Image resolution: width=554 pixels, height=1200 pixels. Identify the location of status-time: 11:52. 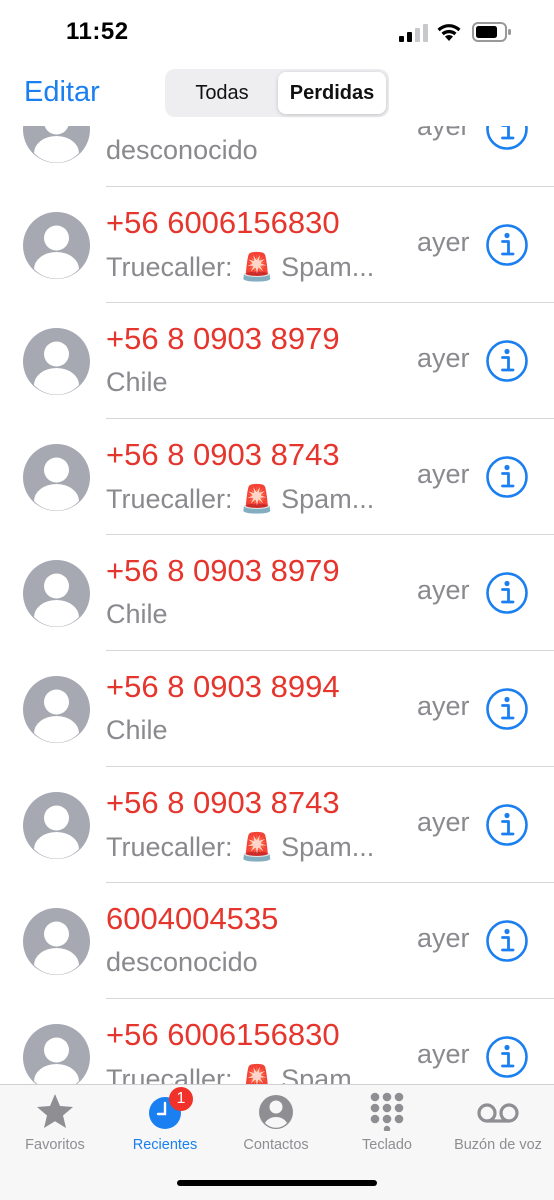
(97, 31).